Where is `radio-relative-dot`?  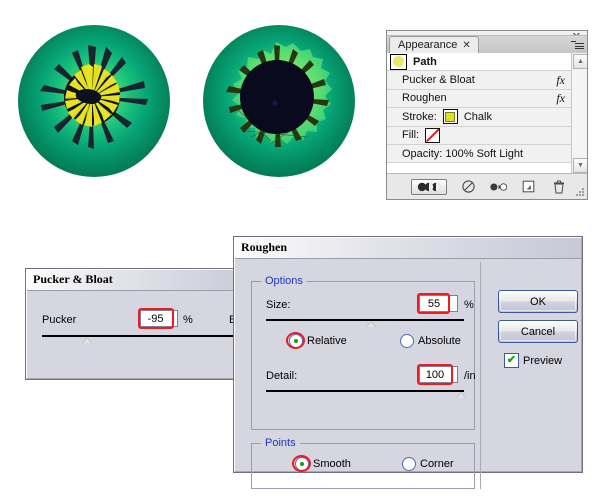
radio-relative-dot is located at coordinates (296, 341).